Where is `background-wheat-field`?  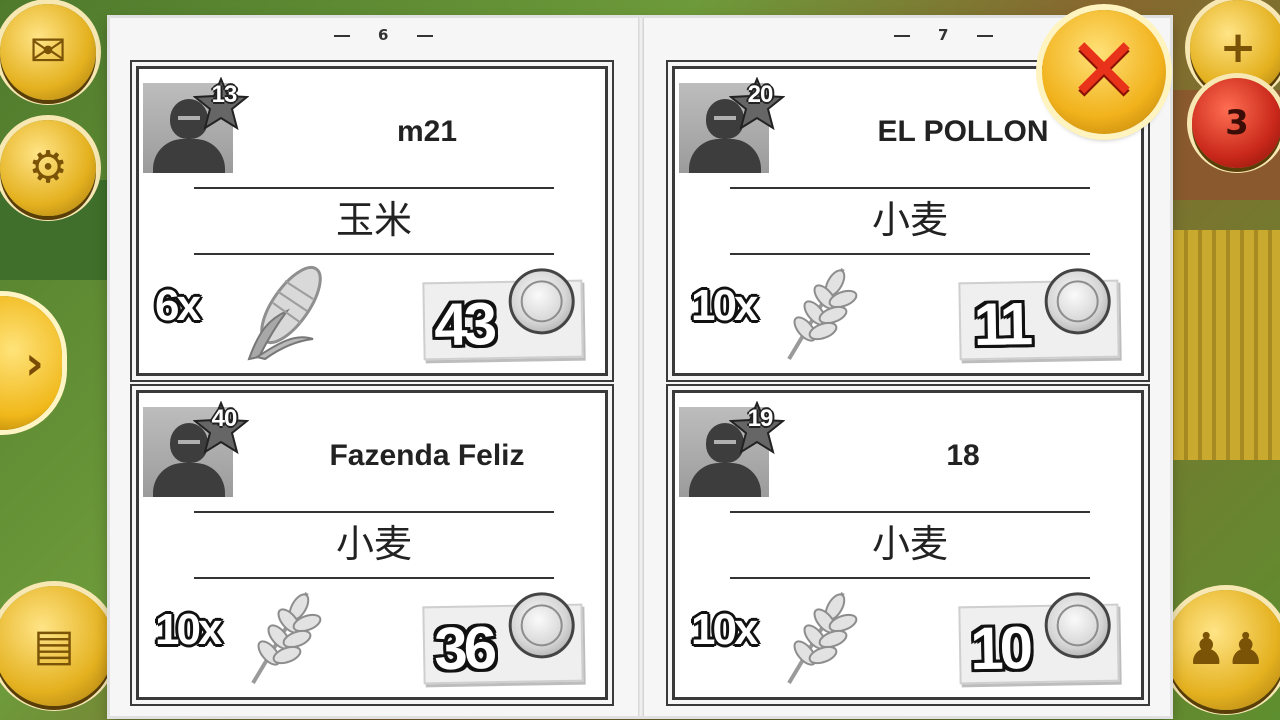 background-wheat-field is located at coordinates (1220, 345).